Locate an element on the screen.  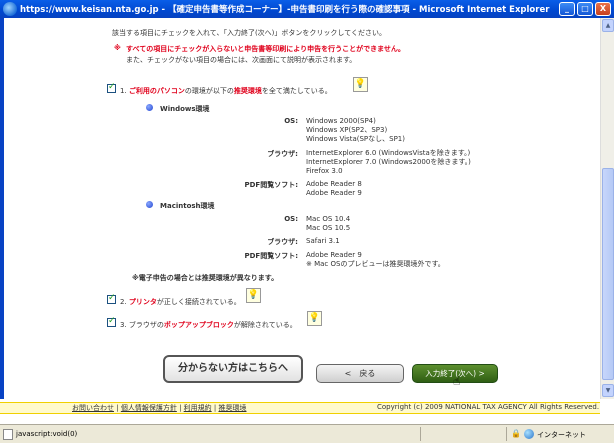
windows-pdf-list: Adobe Reader 8 Adobe Reader 9 is located at coordinates (334, 189).